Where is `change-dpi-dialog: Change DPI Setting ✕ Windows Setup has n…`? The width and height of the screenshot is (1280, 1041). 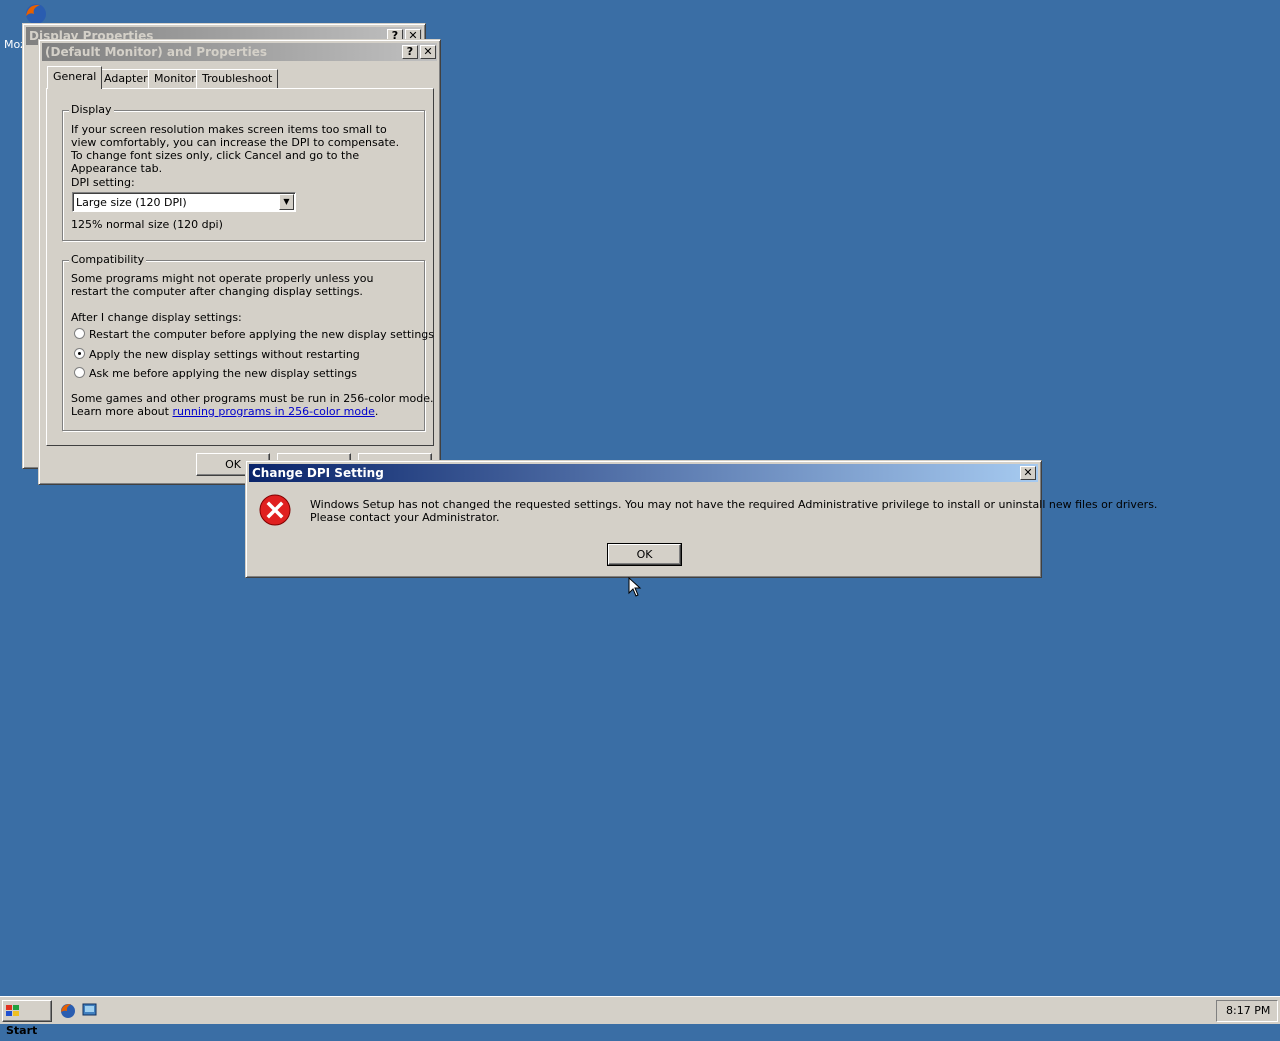 change-dpi-dialog: Change DPI Setting ✕ Windows Setup has n… is located at coordinates (701, 519).